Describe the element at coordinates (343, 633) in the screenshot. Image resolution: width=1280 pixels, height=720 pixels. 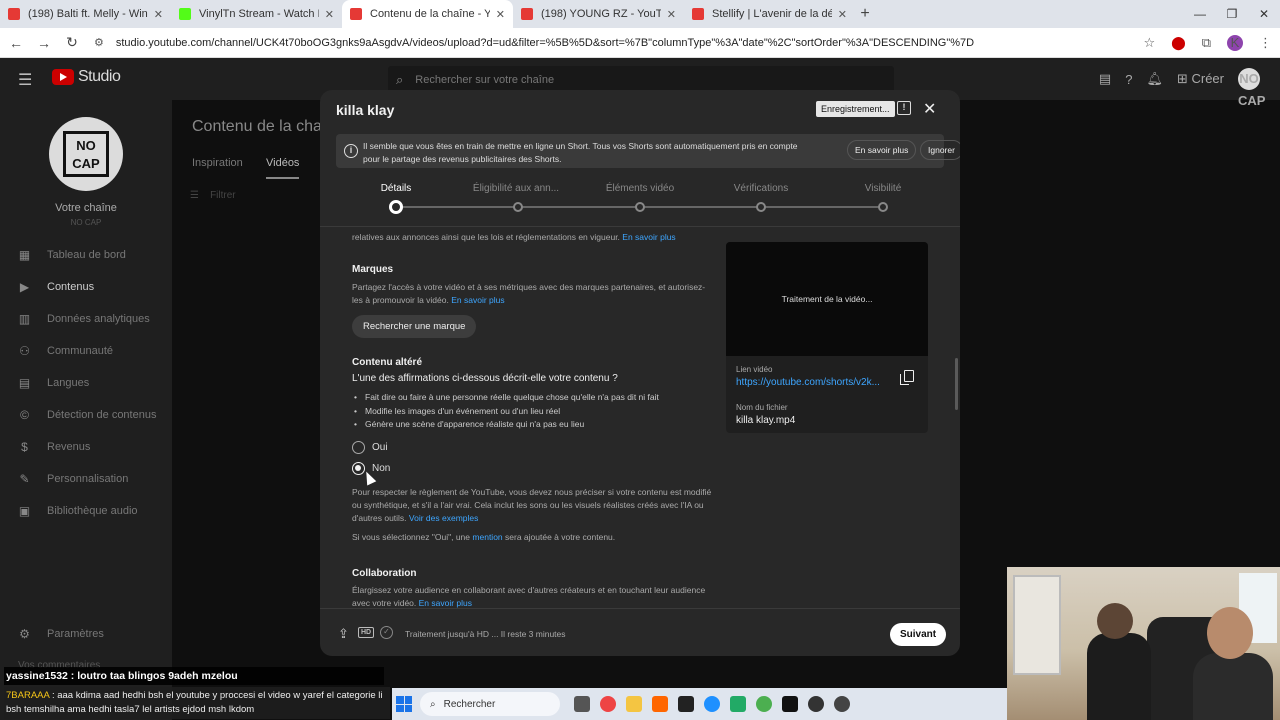
I see `upload-icon: ⇪` at that location.